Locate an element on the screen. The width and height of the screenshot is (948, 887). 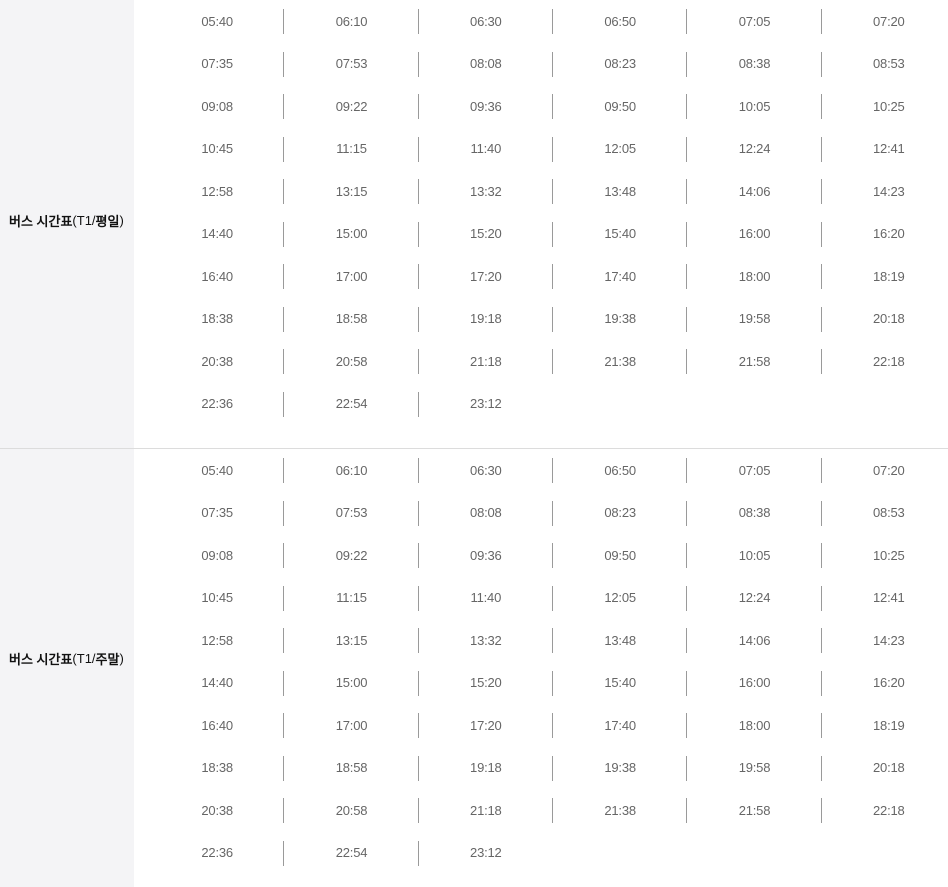
departure-time: 08:38 is located at coordinates (754, 513).